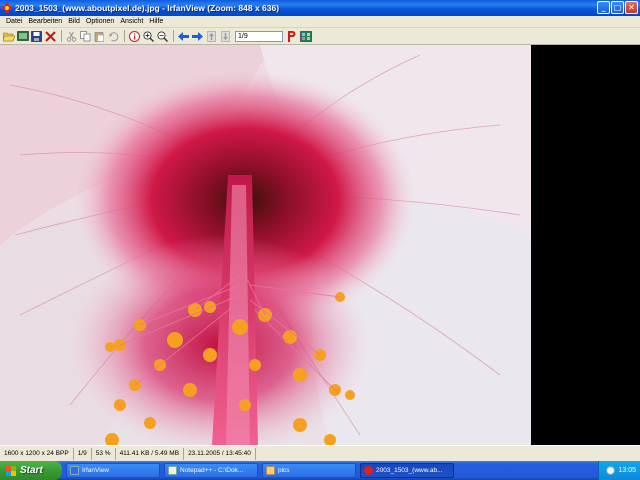  I want to click on taskbar-label: pics, so click(284, 470).